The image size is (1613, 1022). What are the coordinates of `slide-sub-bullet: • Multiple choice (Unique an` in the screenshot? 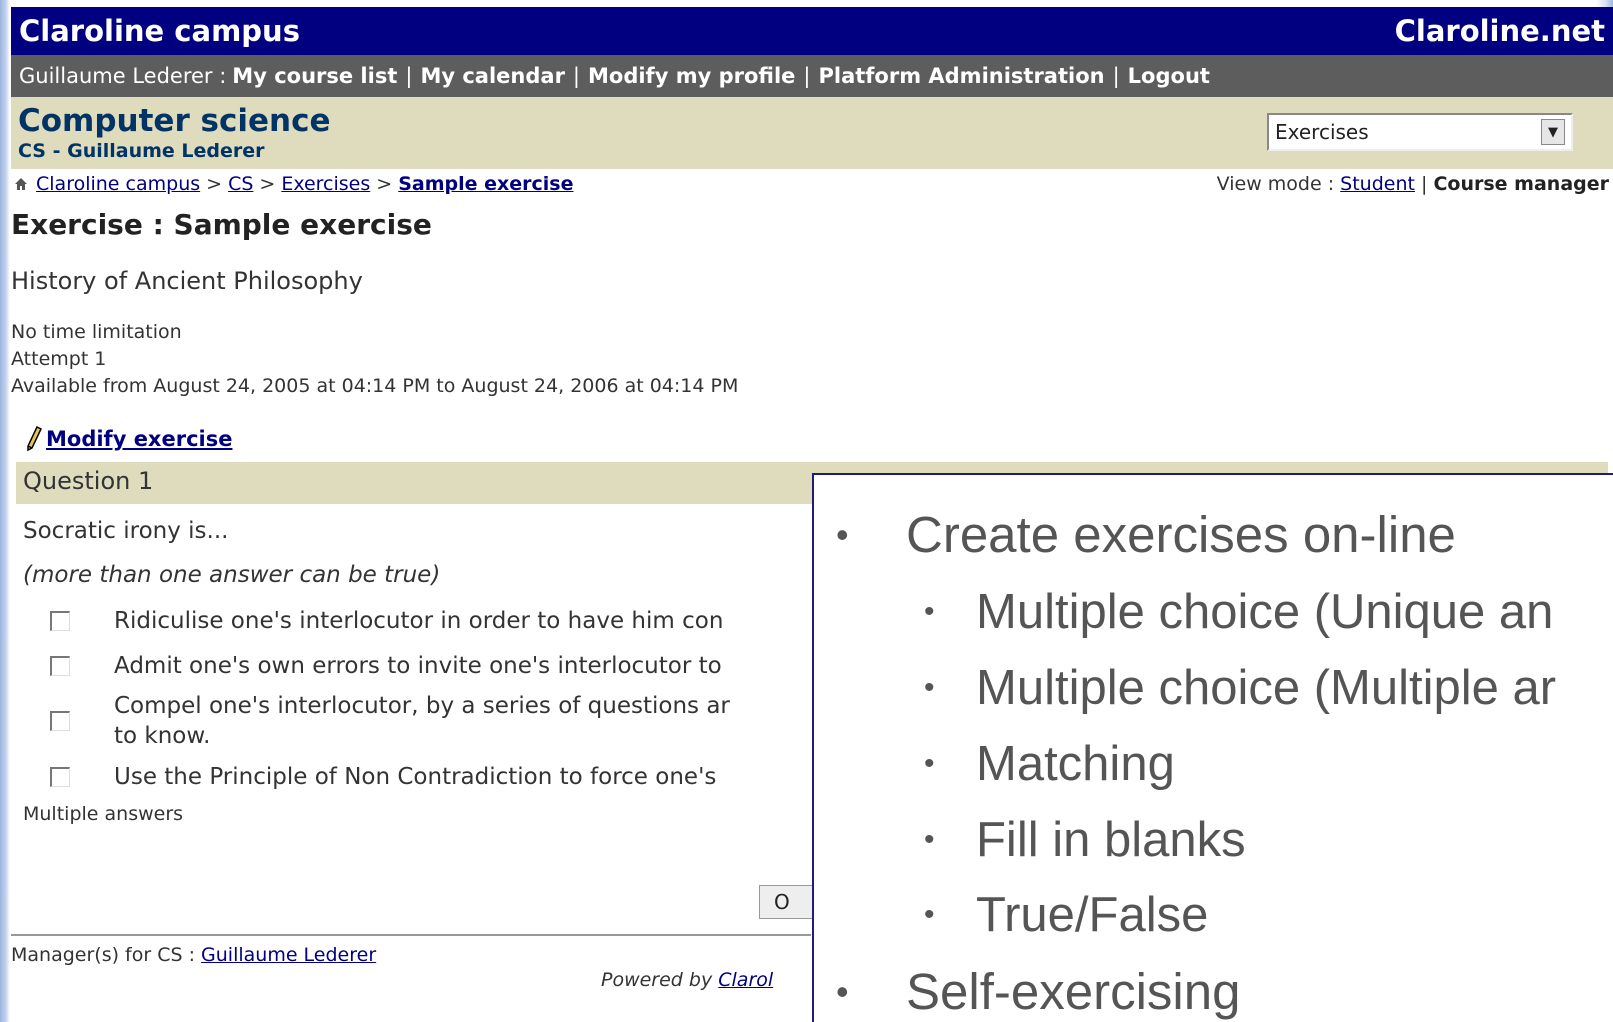 It's located at (1238, 612).